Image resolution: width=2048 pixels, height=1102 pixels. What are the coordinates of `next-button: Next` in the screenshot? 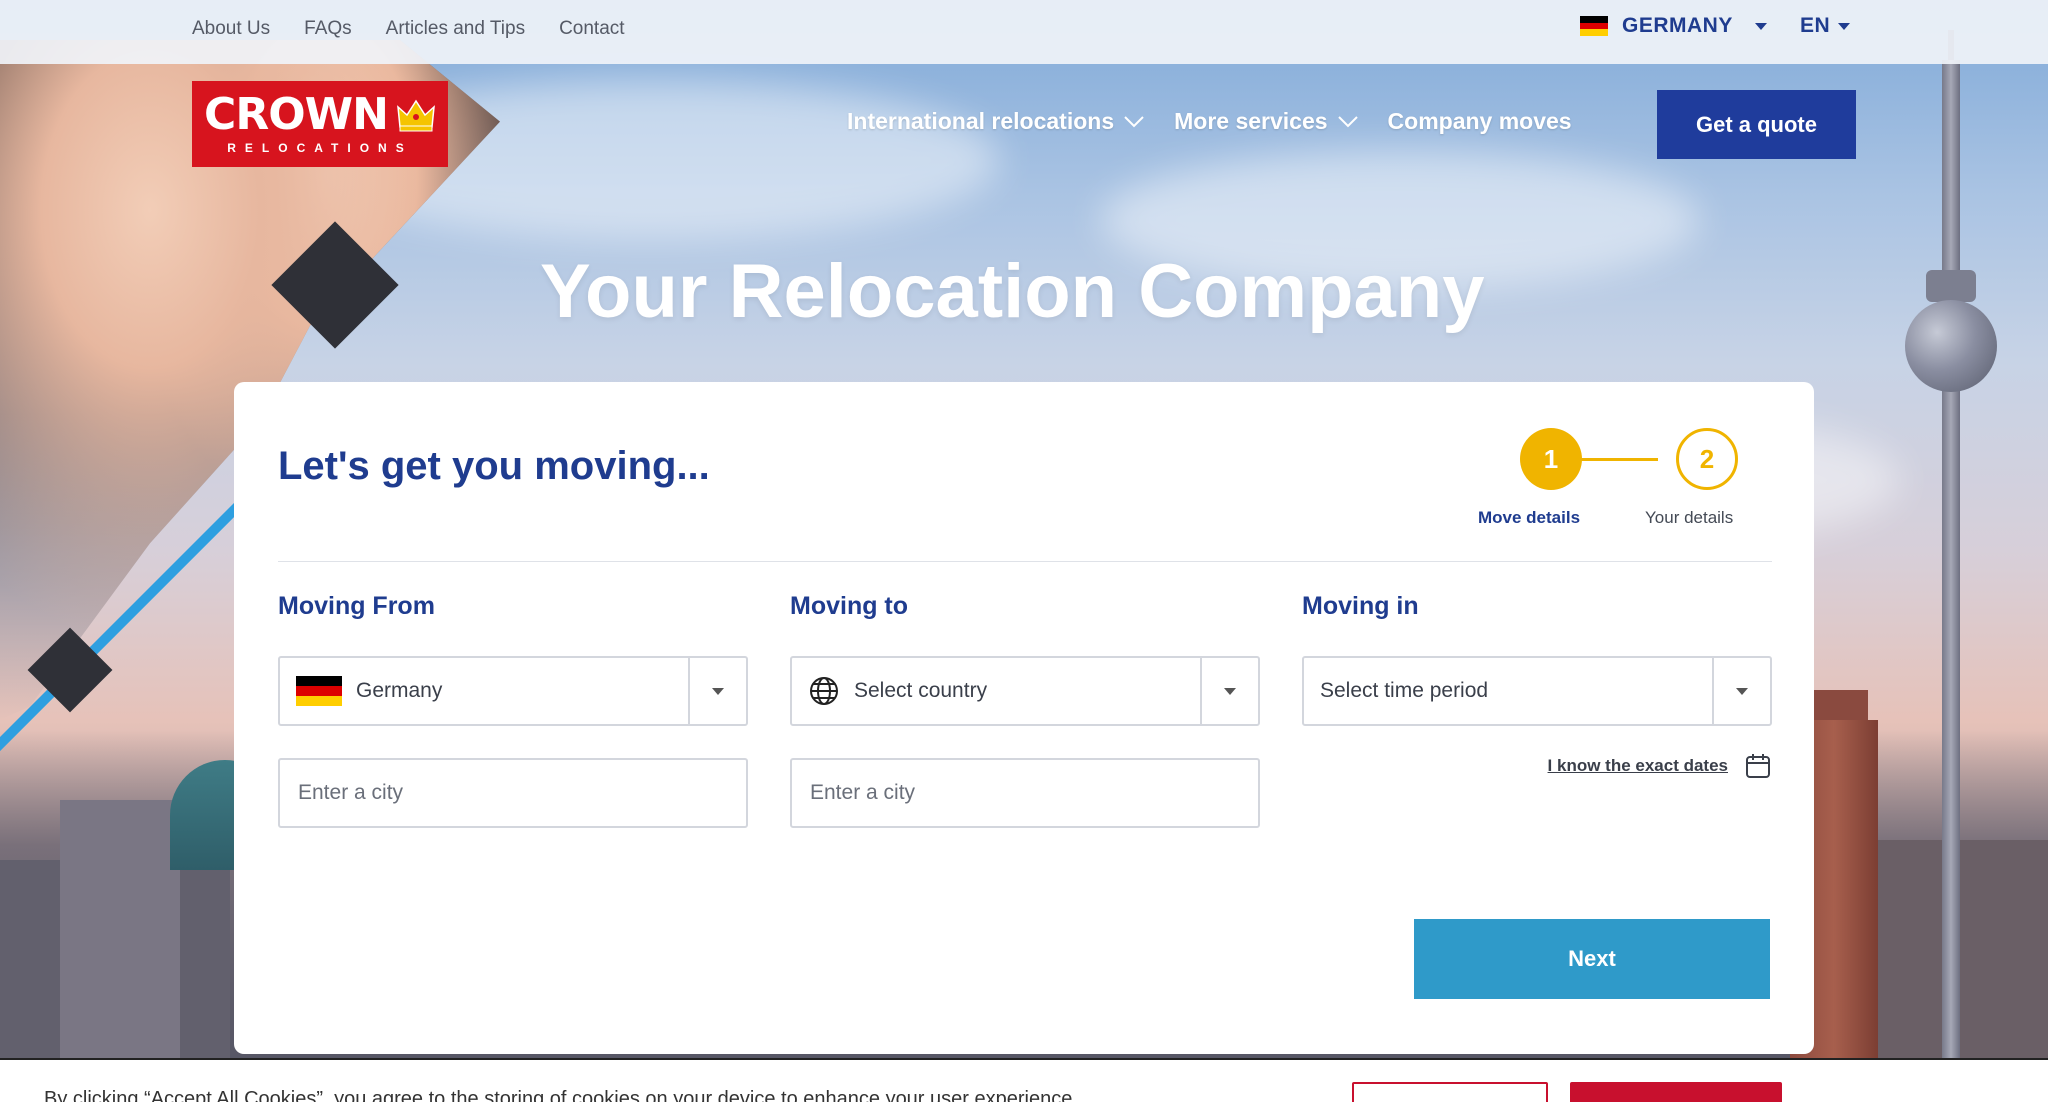 It's located at (1592, 959).